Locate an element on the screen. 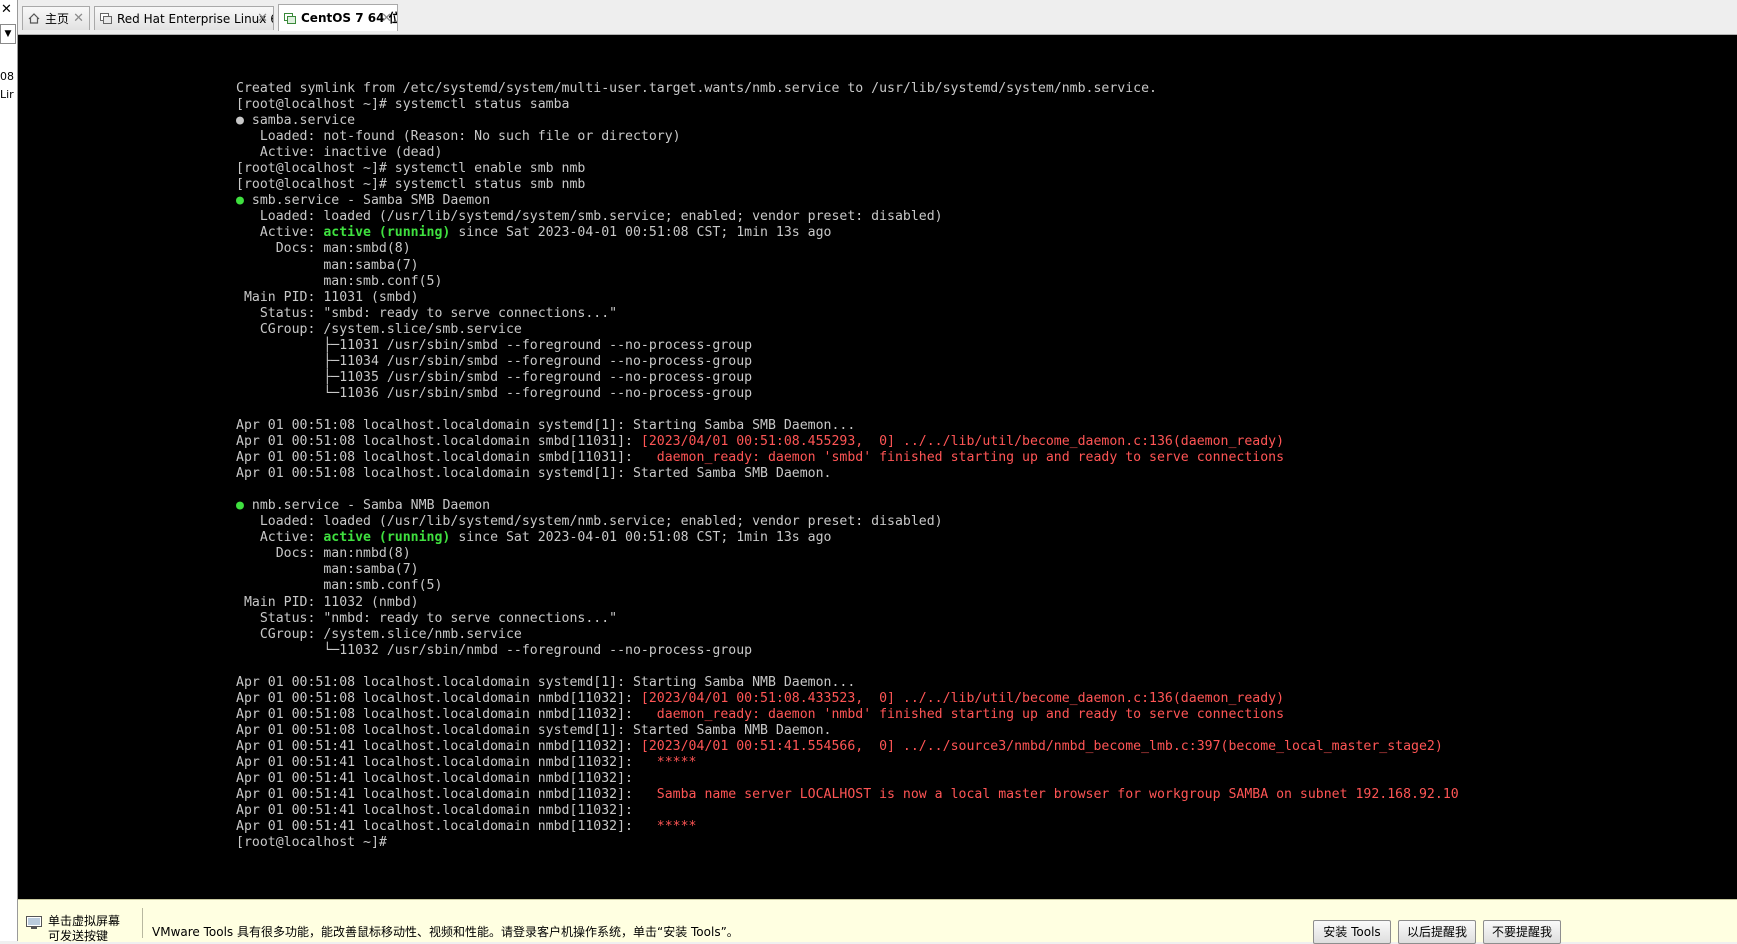 Image resolution: width=1737 pixels, height=944 pixels. click-hint-line: 单击虚拟屏幕 is located at coordinates (84, 921).